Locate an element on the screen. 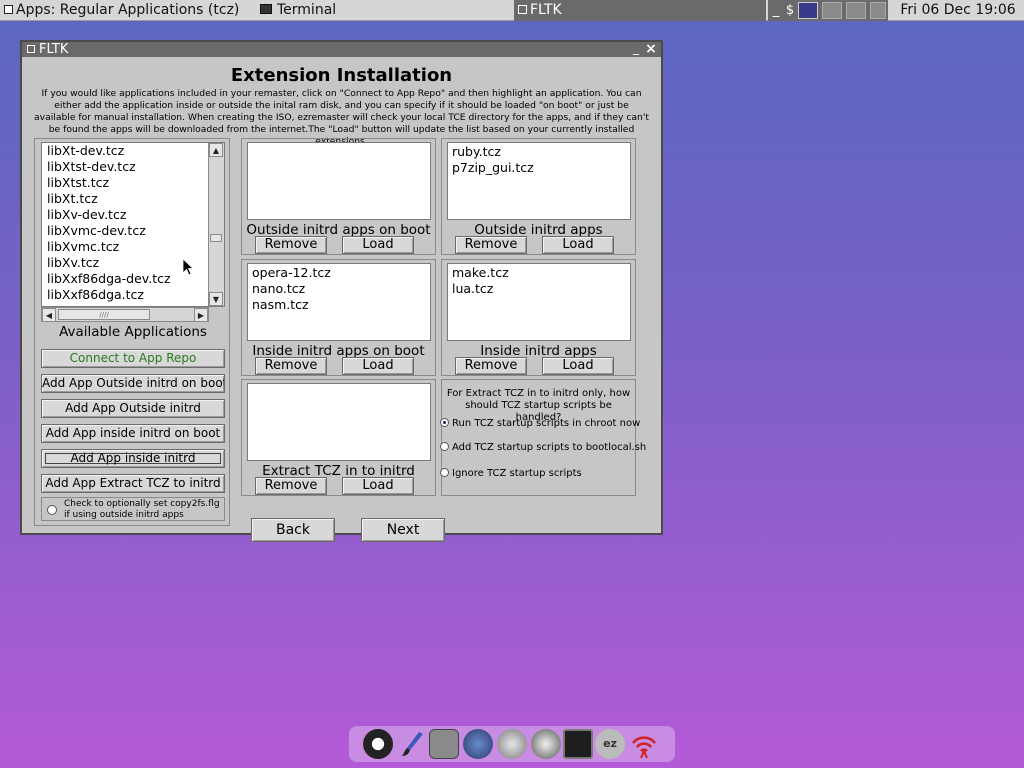  taskbar-apps-window: Apps: Regular Applications (tcz) is located at coordinates (126, 10).